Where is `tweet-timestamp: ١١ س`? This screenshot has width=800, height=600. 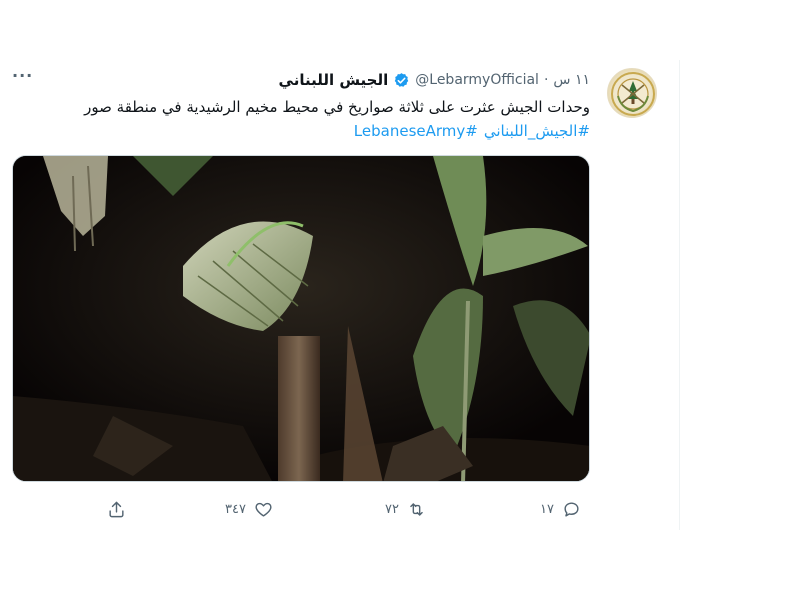 tweet-timestamp: ١١ س is located at coordinates (571, 80).